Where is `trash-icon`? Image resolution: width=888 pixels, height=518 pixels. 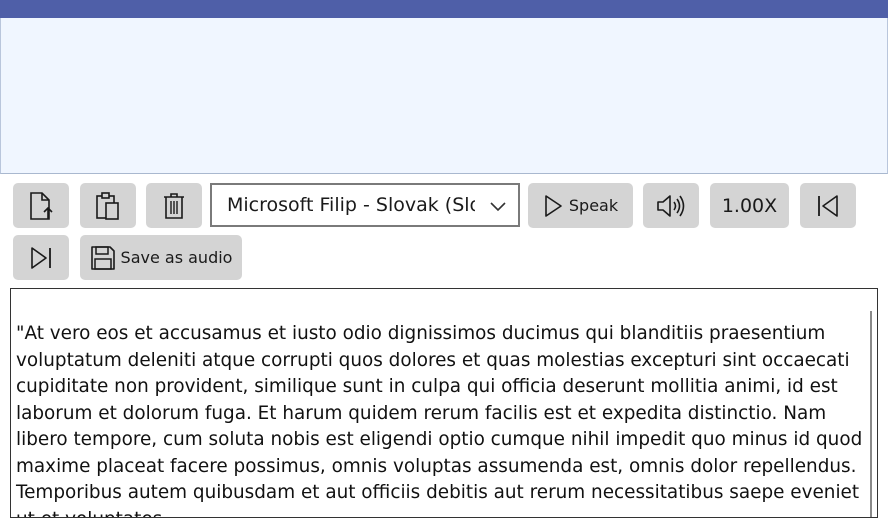 trash-icon is located at coordinates (174, 206).